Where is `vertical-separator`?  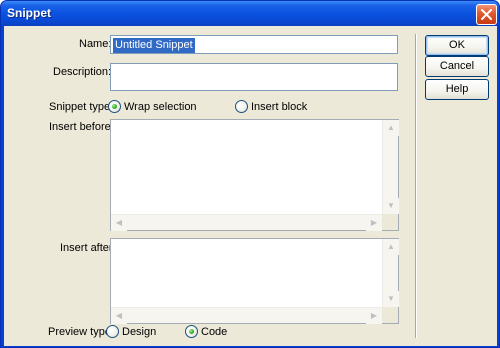
vertical-separator is located at coordinates (416, 186).